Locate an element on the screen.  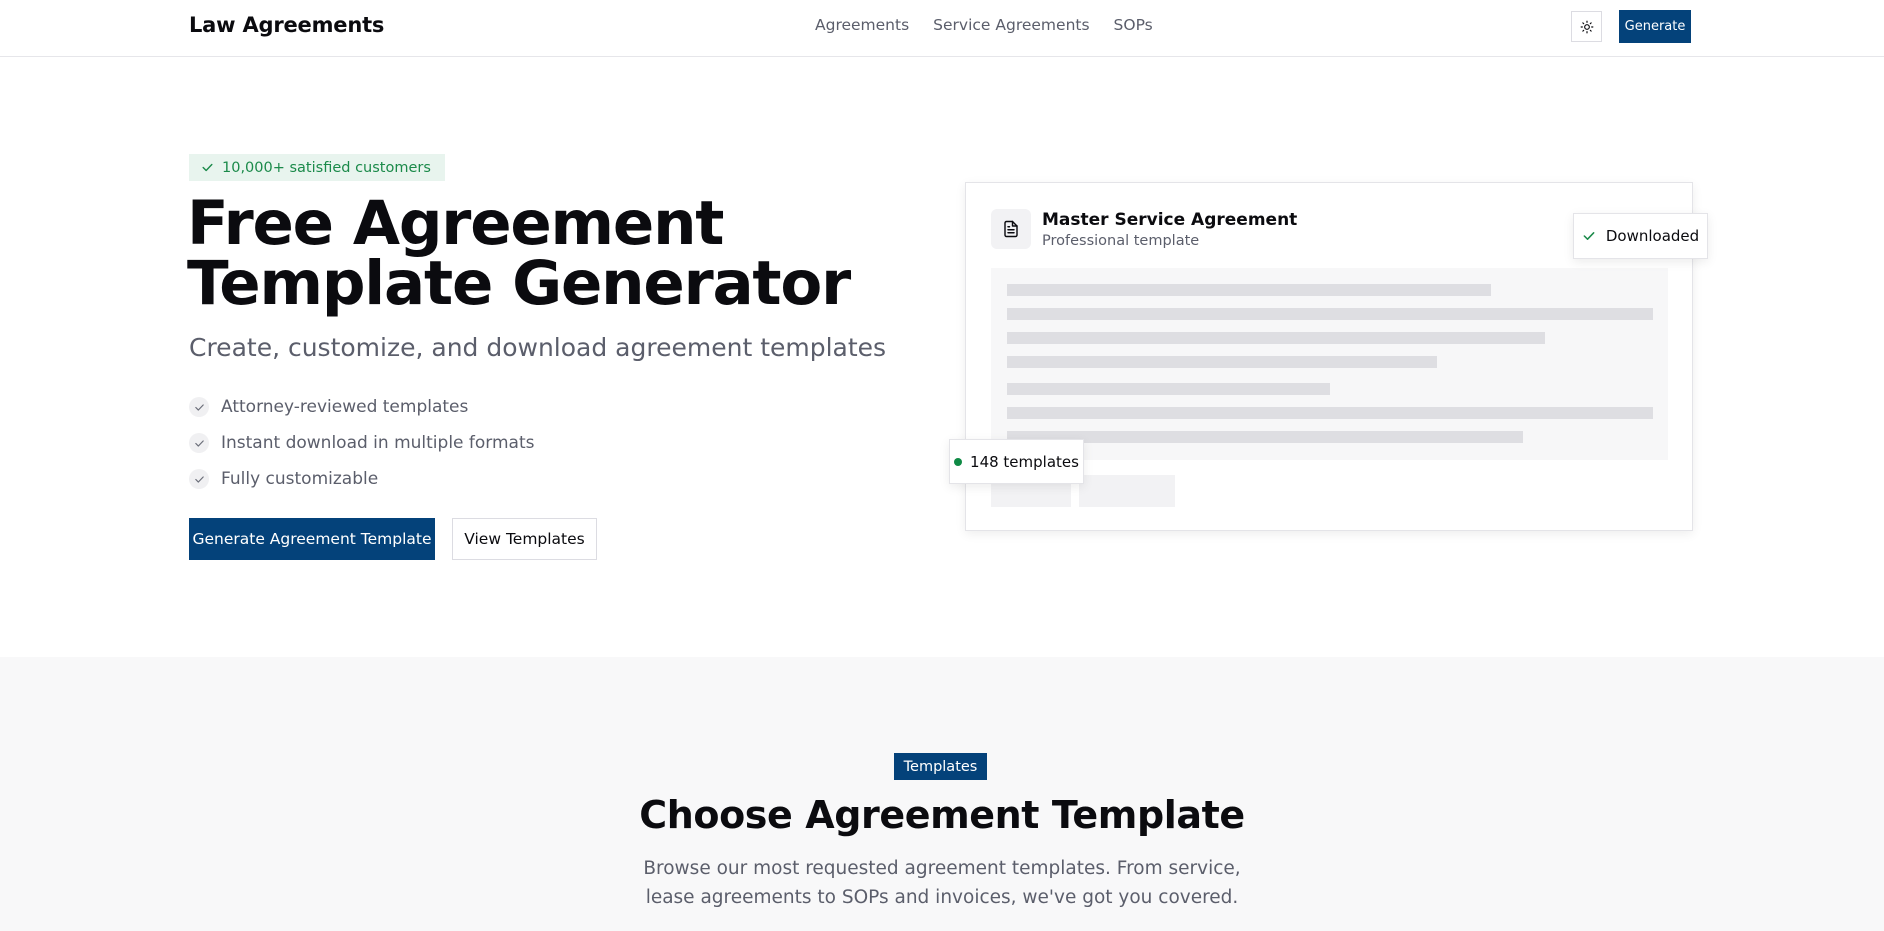
downloaded-badge: Downloaded is located at coordinates (1640, 236).